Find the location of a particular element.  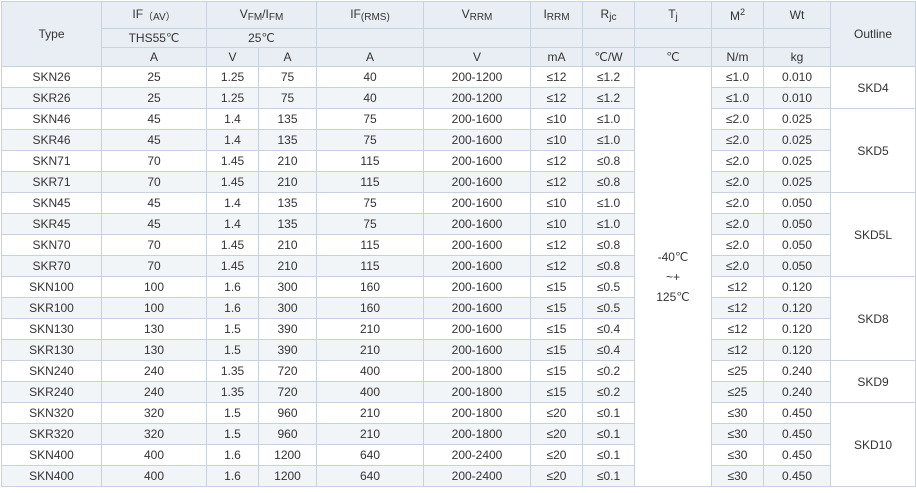

cell-if-av: 130 is located at coordinates (154, 350).